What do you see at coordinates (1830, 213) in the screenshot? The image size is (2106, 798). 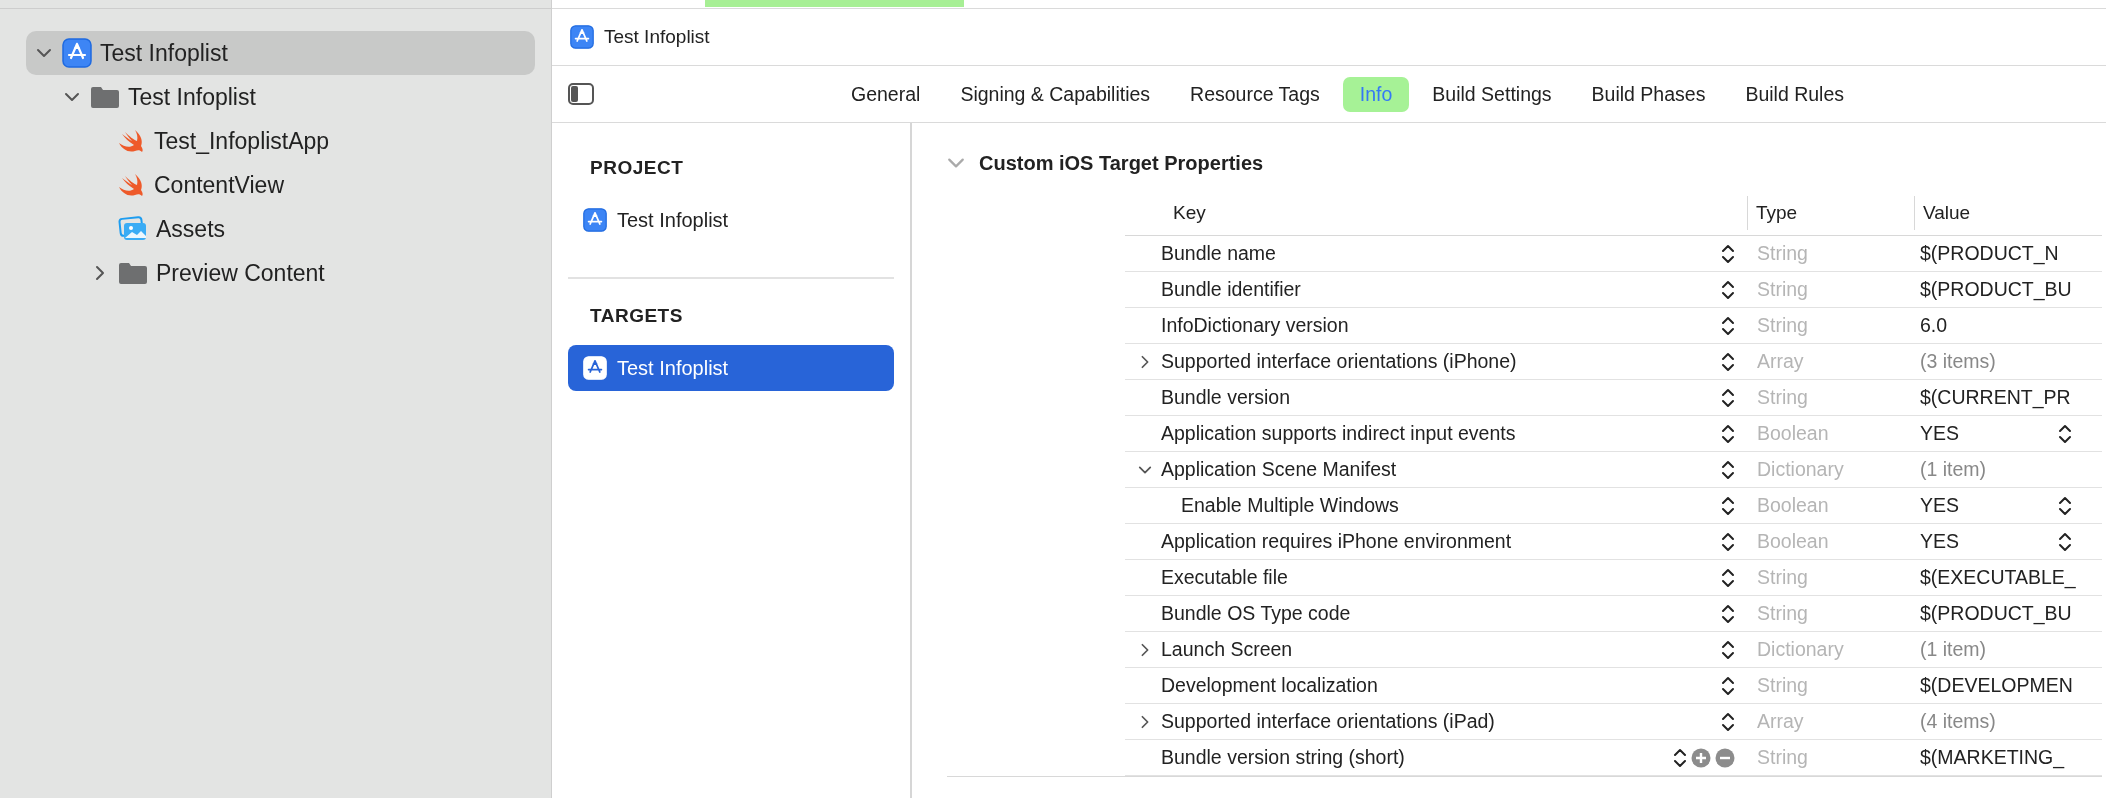 I see `column-header: Type` at bounding box center [1830, 213].